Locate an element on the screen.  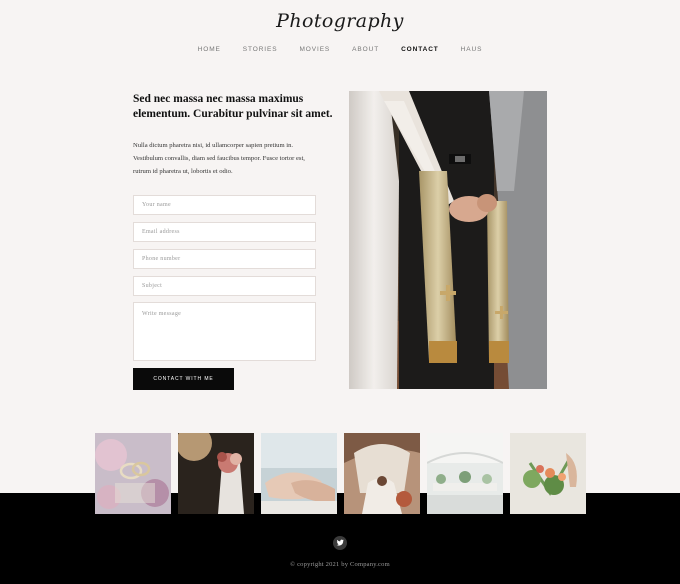
message-textarea: Write message is located at coordinates (224, 331).